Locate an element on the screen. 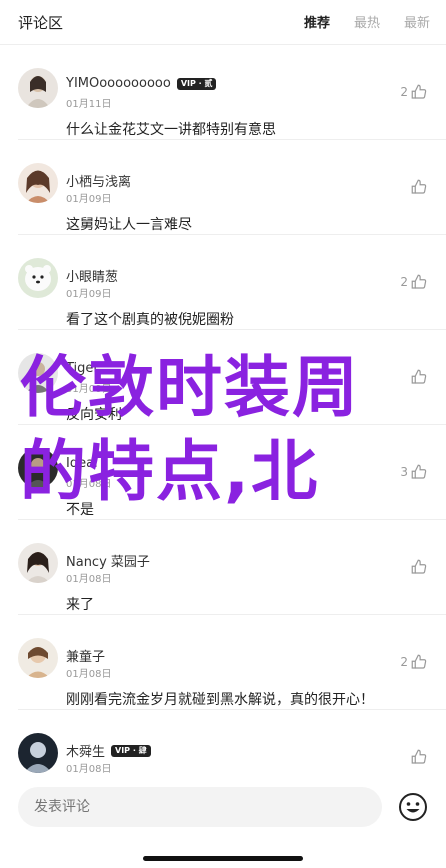  comment-header: 评论区 推荐 最热 最新 is located at coordinates (223, 22).